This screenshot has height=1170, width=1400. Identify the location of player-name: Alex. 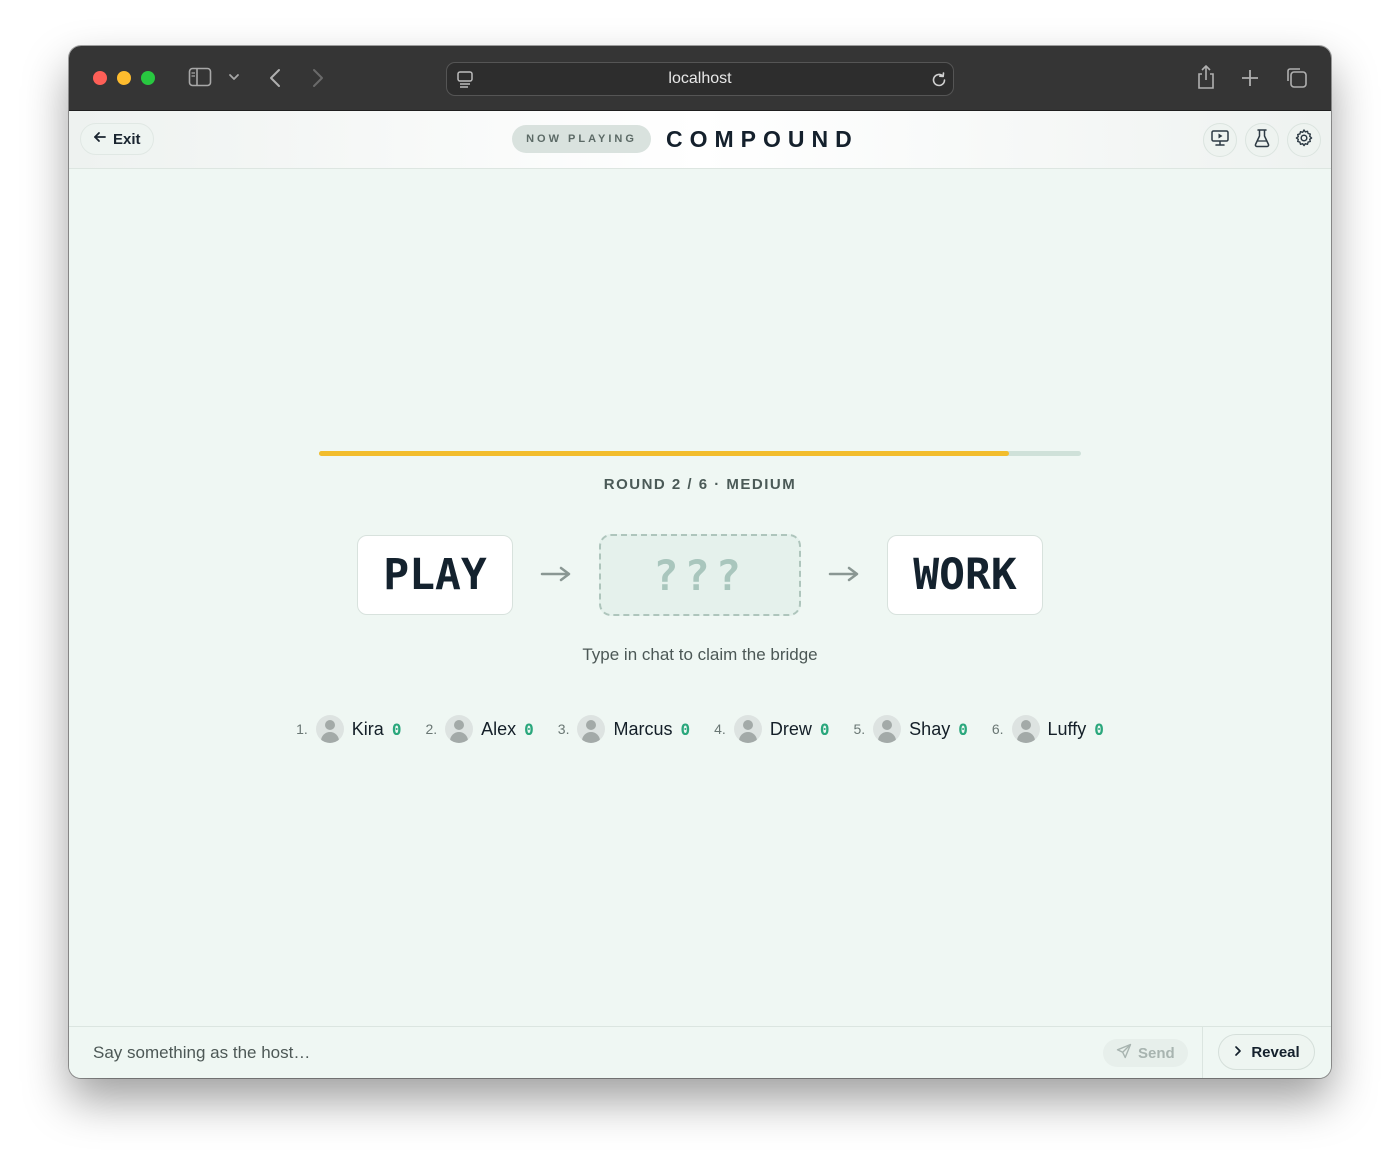
(499, 728).